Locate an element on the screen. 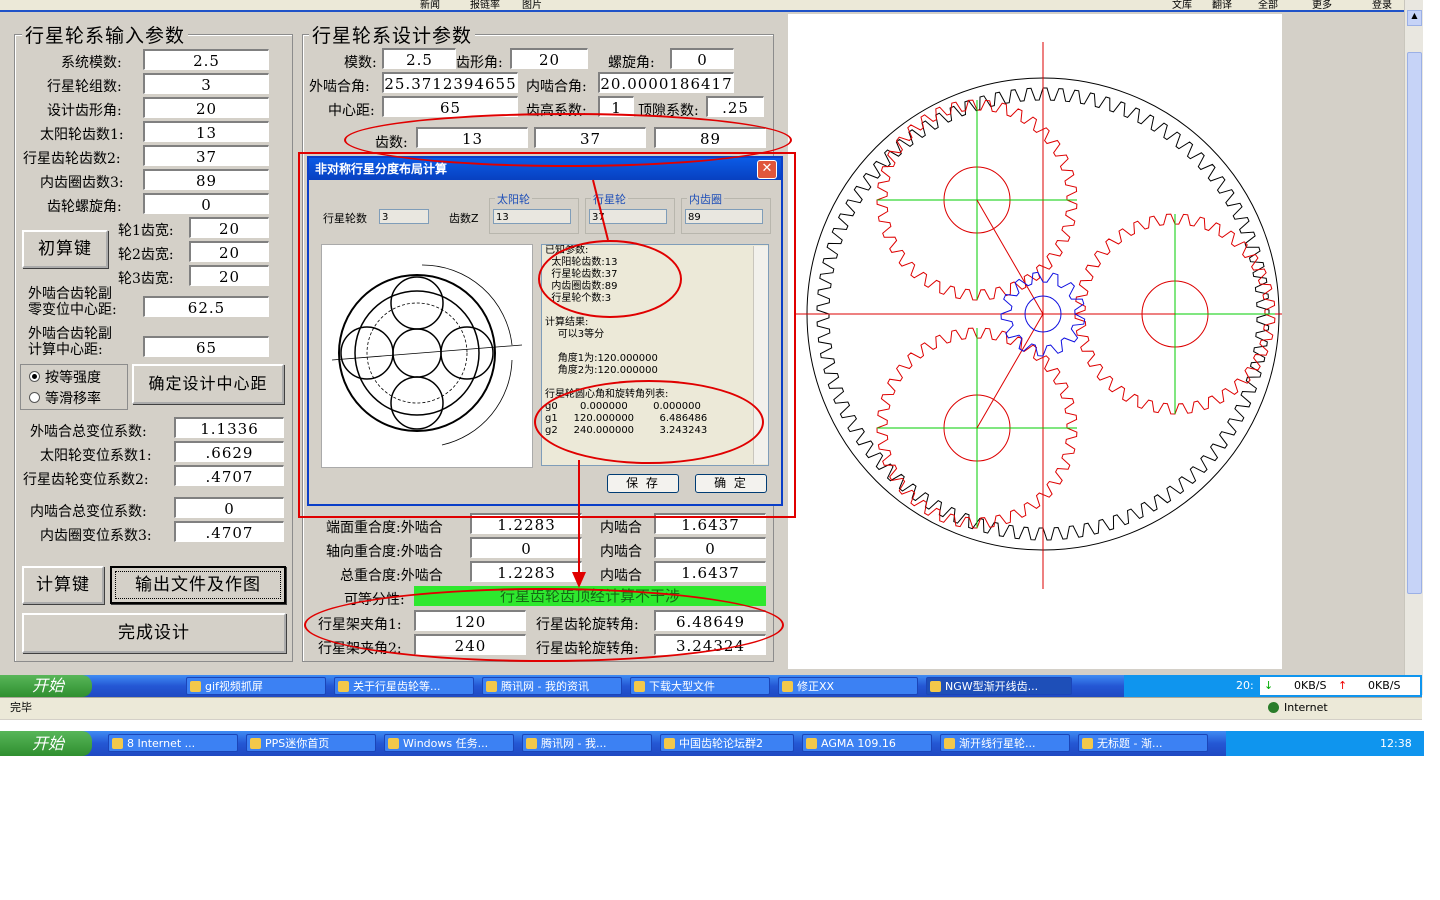  annotation-arrows is located at coordinates (590, 383).